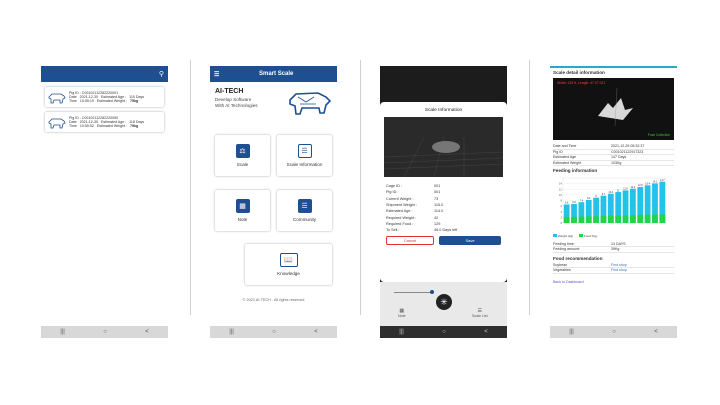  Describe the element at coordinates (470, 241) in the screenshot. I see `save-button: Save` at that location.